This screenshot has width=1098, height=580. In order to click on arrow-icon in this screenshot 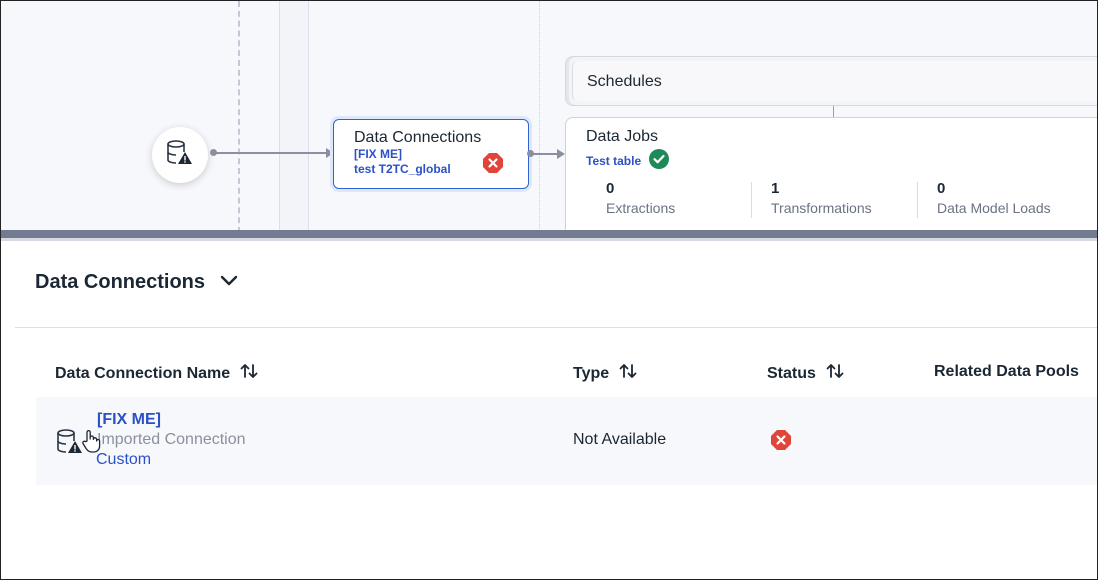, I will do `click(561, 154)`.